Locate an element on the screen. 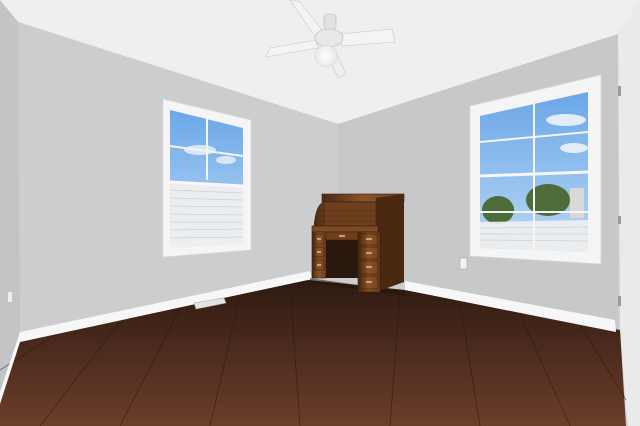 The image size is (640, 426). fan-downrod is located at coordinates (330, 22).